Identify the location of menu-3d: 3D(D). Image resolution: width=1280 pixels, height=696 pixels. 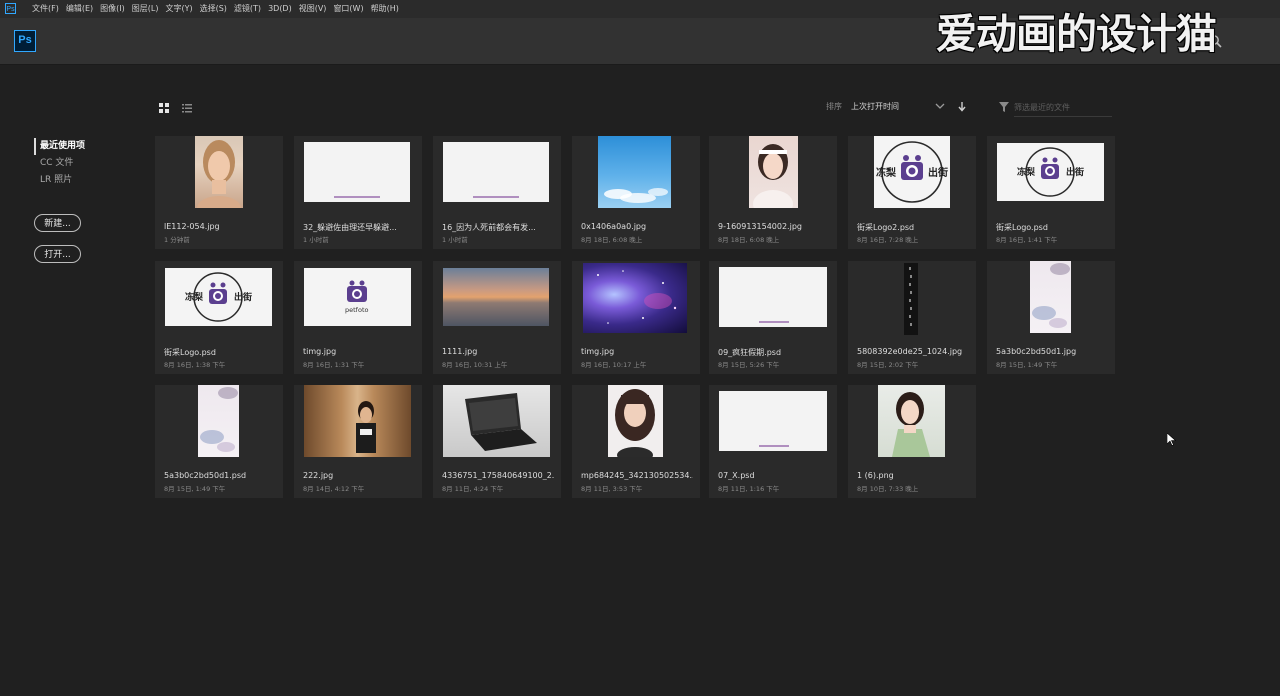
(280, 9).